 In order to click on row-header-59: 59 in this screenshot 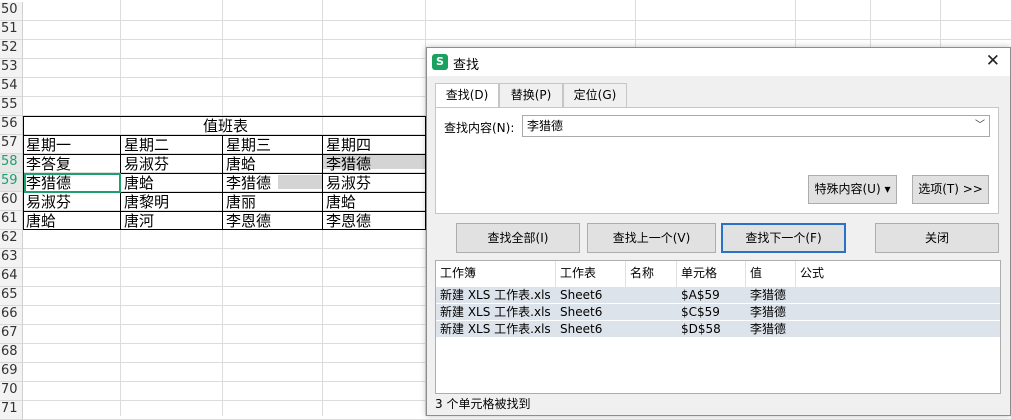, I will do `click(11, 182)`.